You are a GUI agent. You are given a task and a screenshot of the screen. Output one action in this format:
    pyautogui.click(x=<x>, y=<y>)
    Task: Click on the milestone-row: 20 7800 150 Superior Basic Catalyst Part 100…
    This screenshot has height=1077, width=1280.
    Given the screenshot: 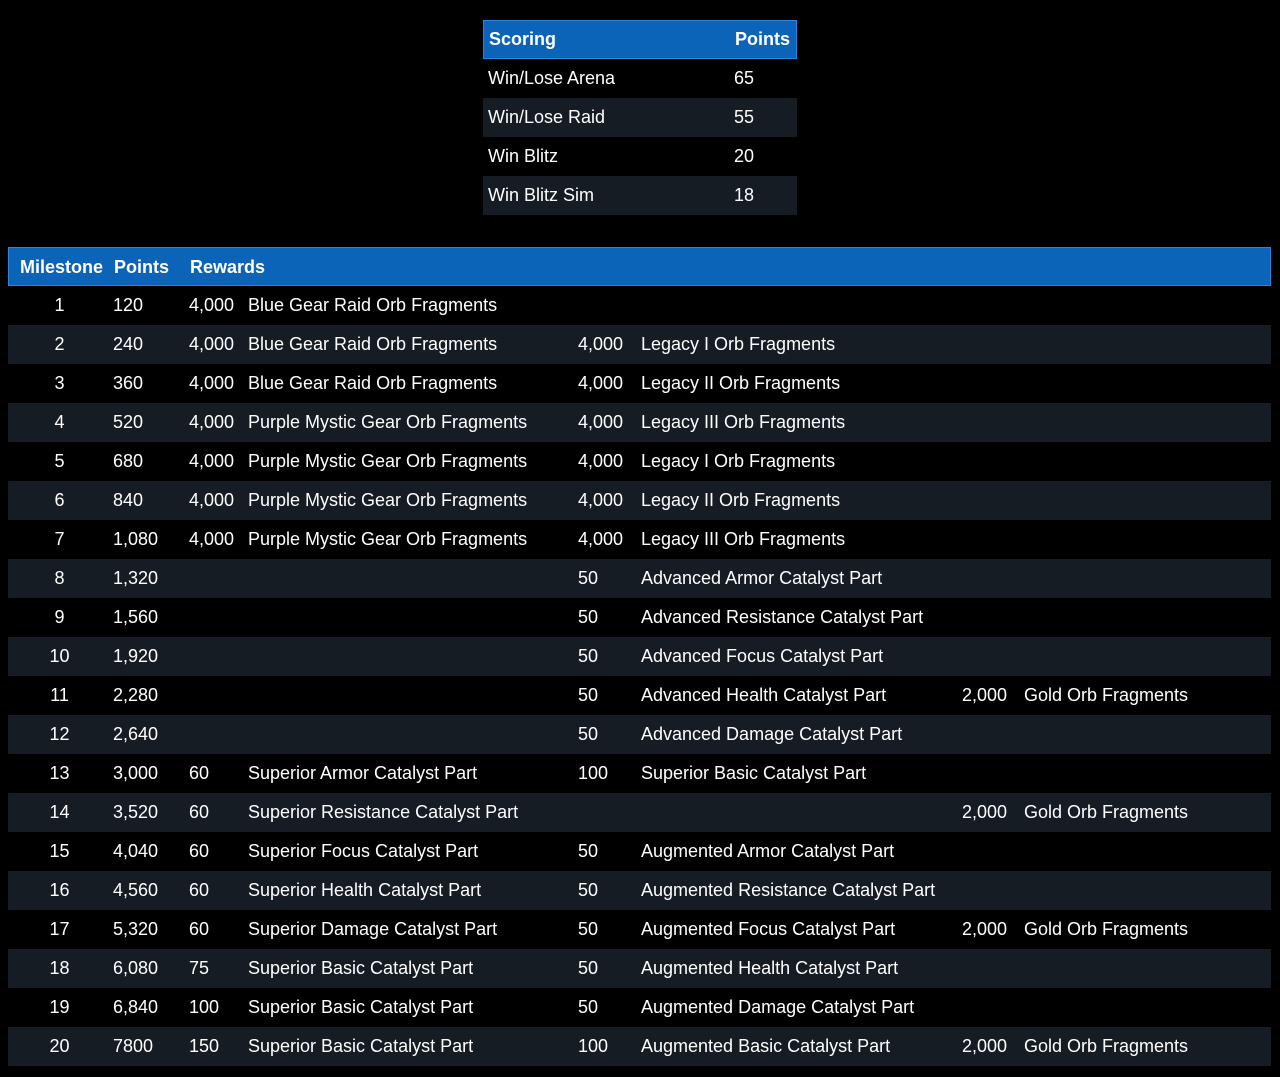 What is the action you would take?
    pyautogui.click(x=639, y=1046)
    